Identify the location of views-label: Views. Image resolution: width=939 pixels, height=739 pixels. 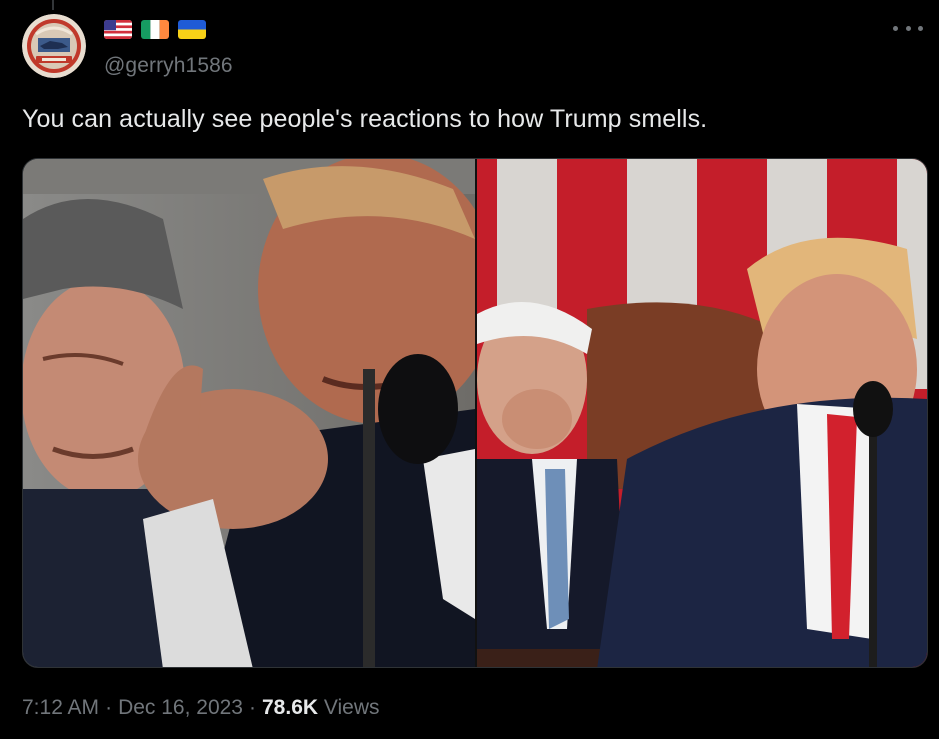
(351, 707).